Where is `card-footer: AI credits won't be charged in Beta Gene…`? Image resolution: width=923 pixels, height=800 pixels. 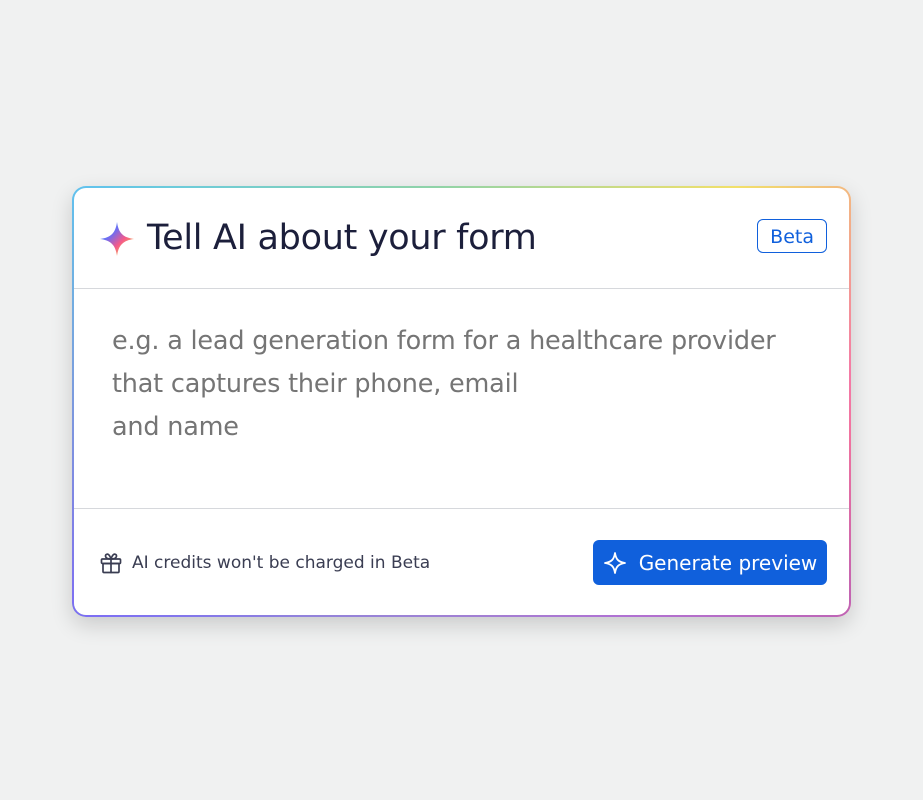 card-footer: AI credits won't be charged in Beta Gene… is located at coordinates (461, 562).